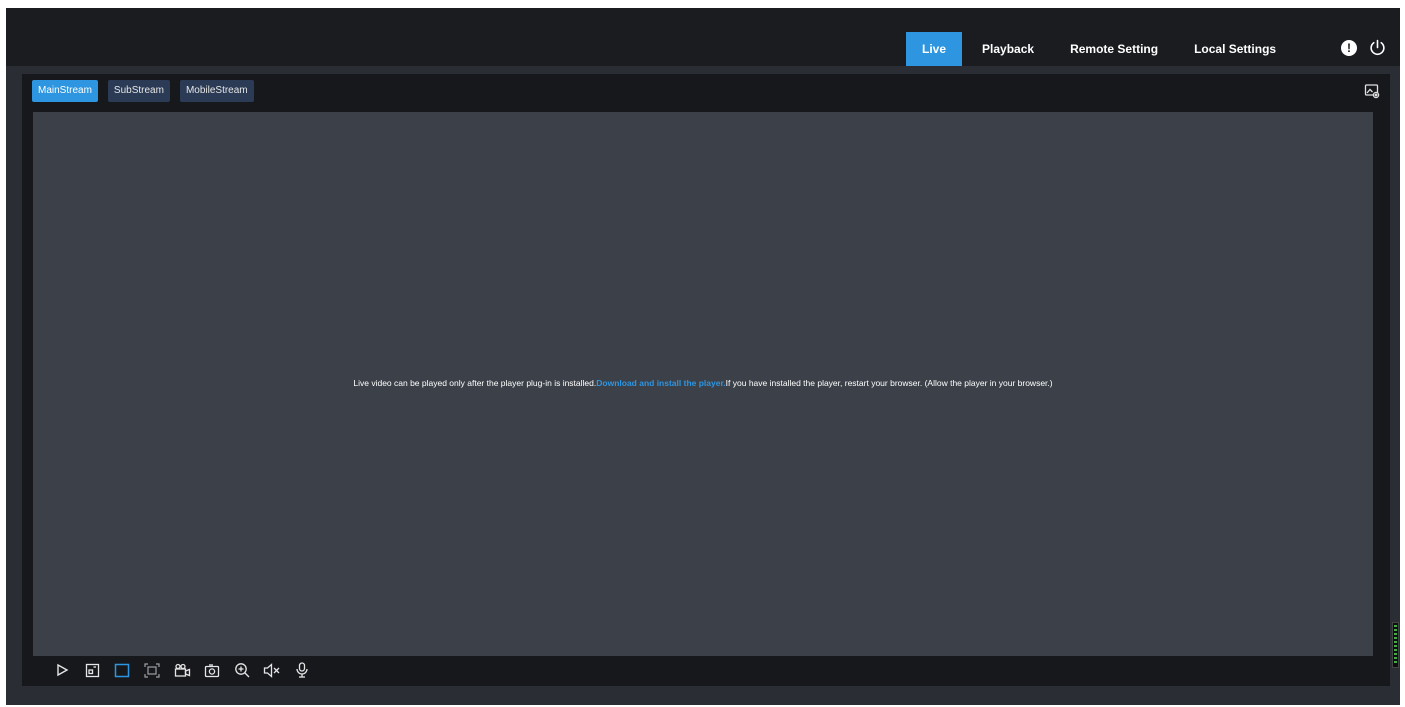 The image size is (1405, 707). I want to click on tab-live: Live, so click(934, 49).